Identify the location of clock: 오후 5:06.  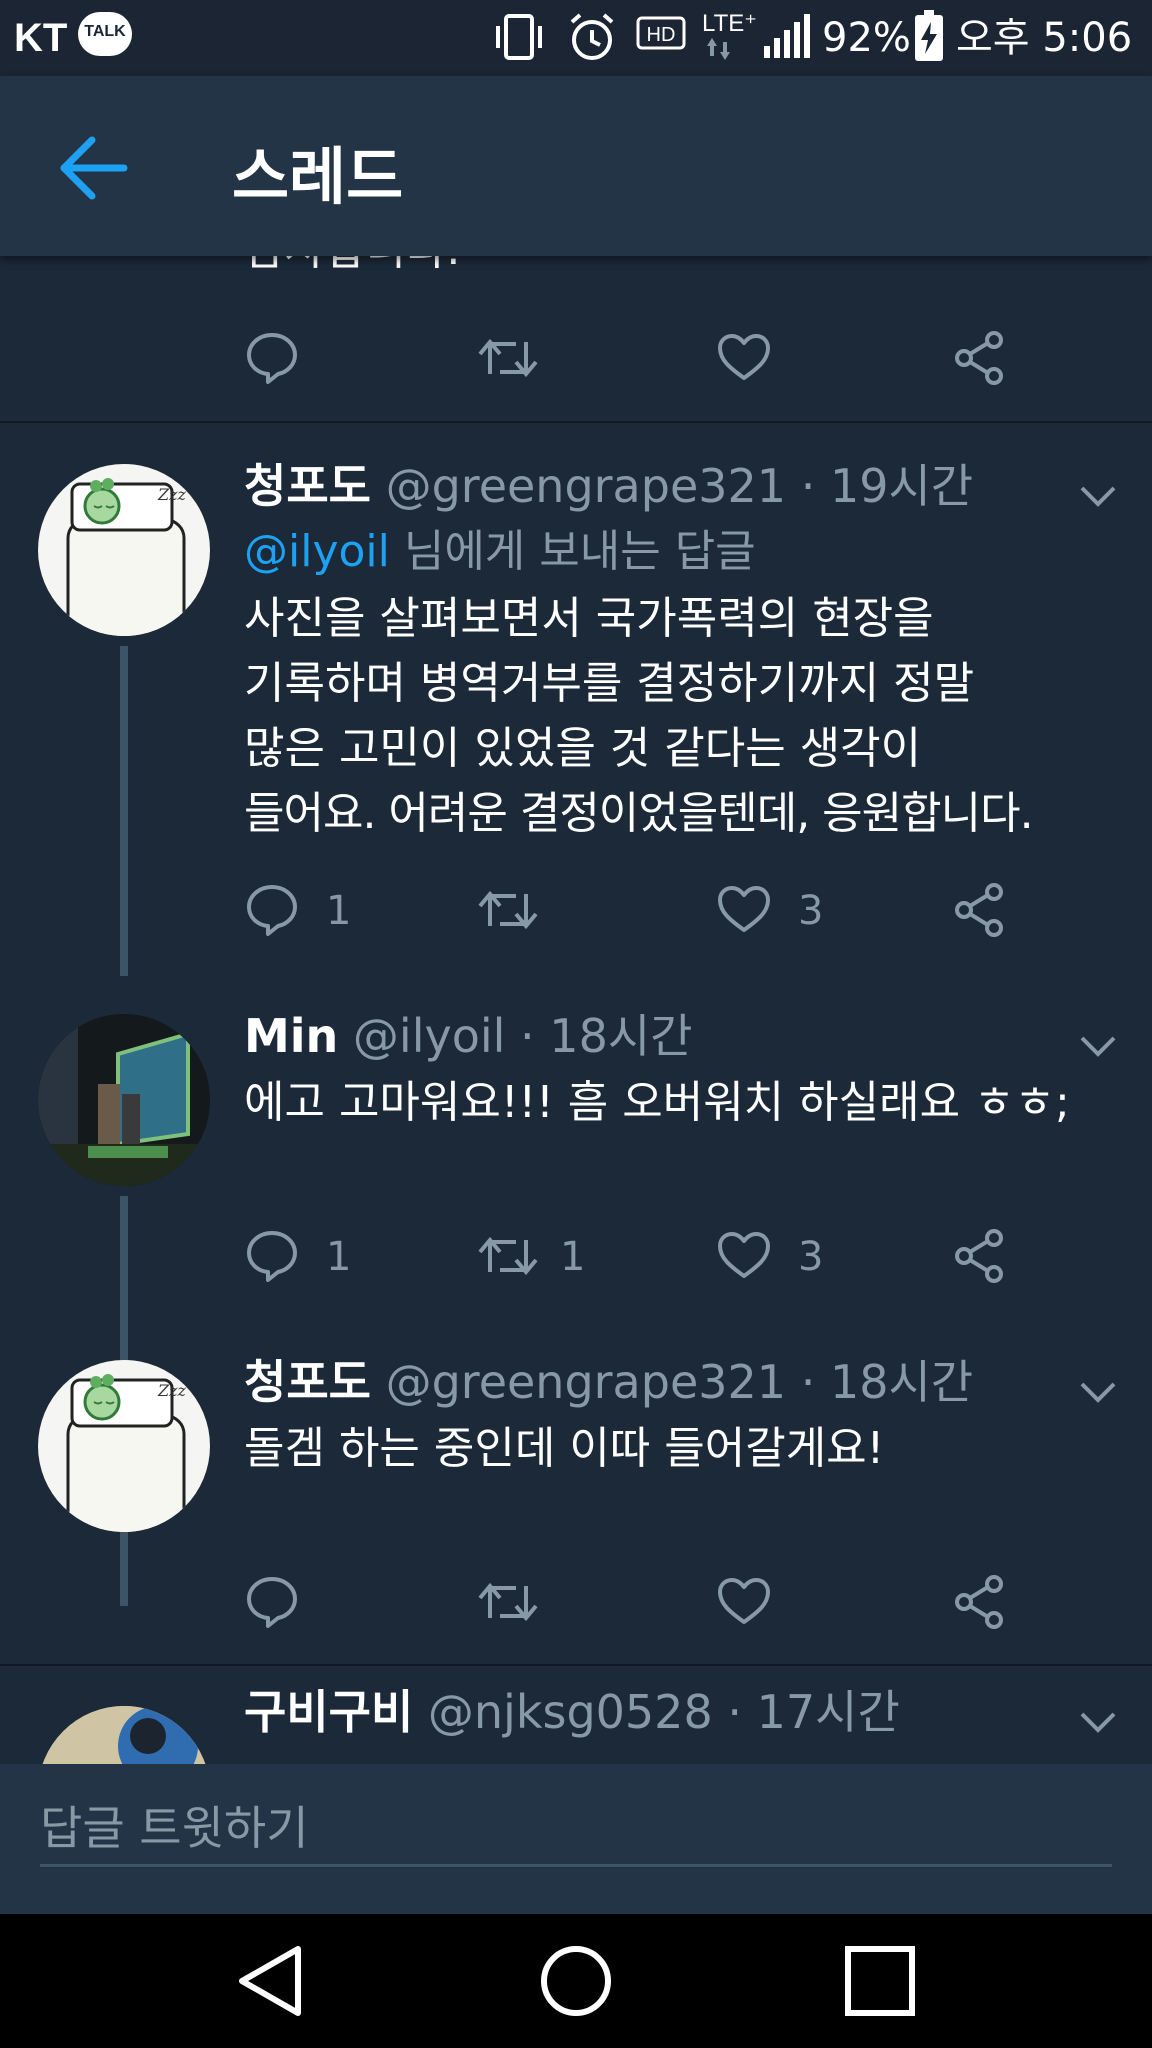
(1044, 38).